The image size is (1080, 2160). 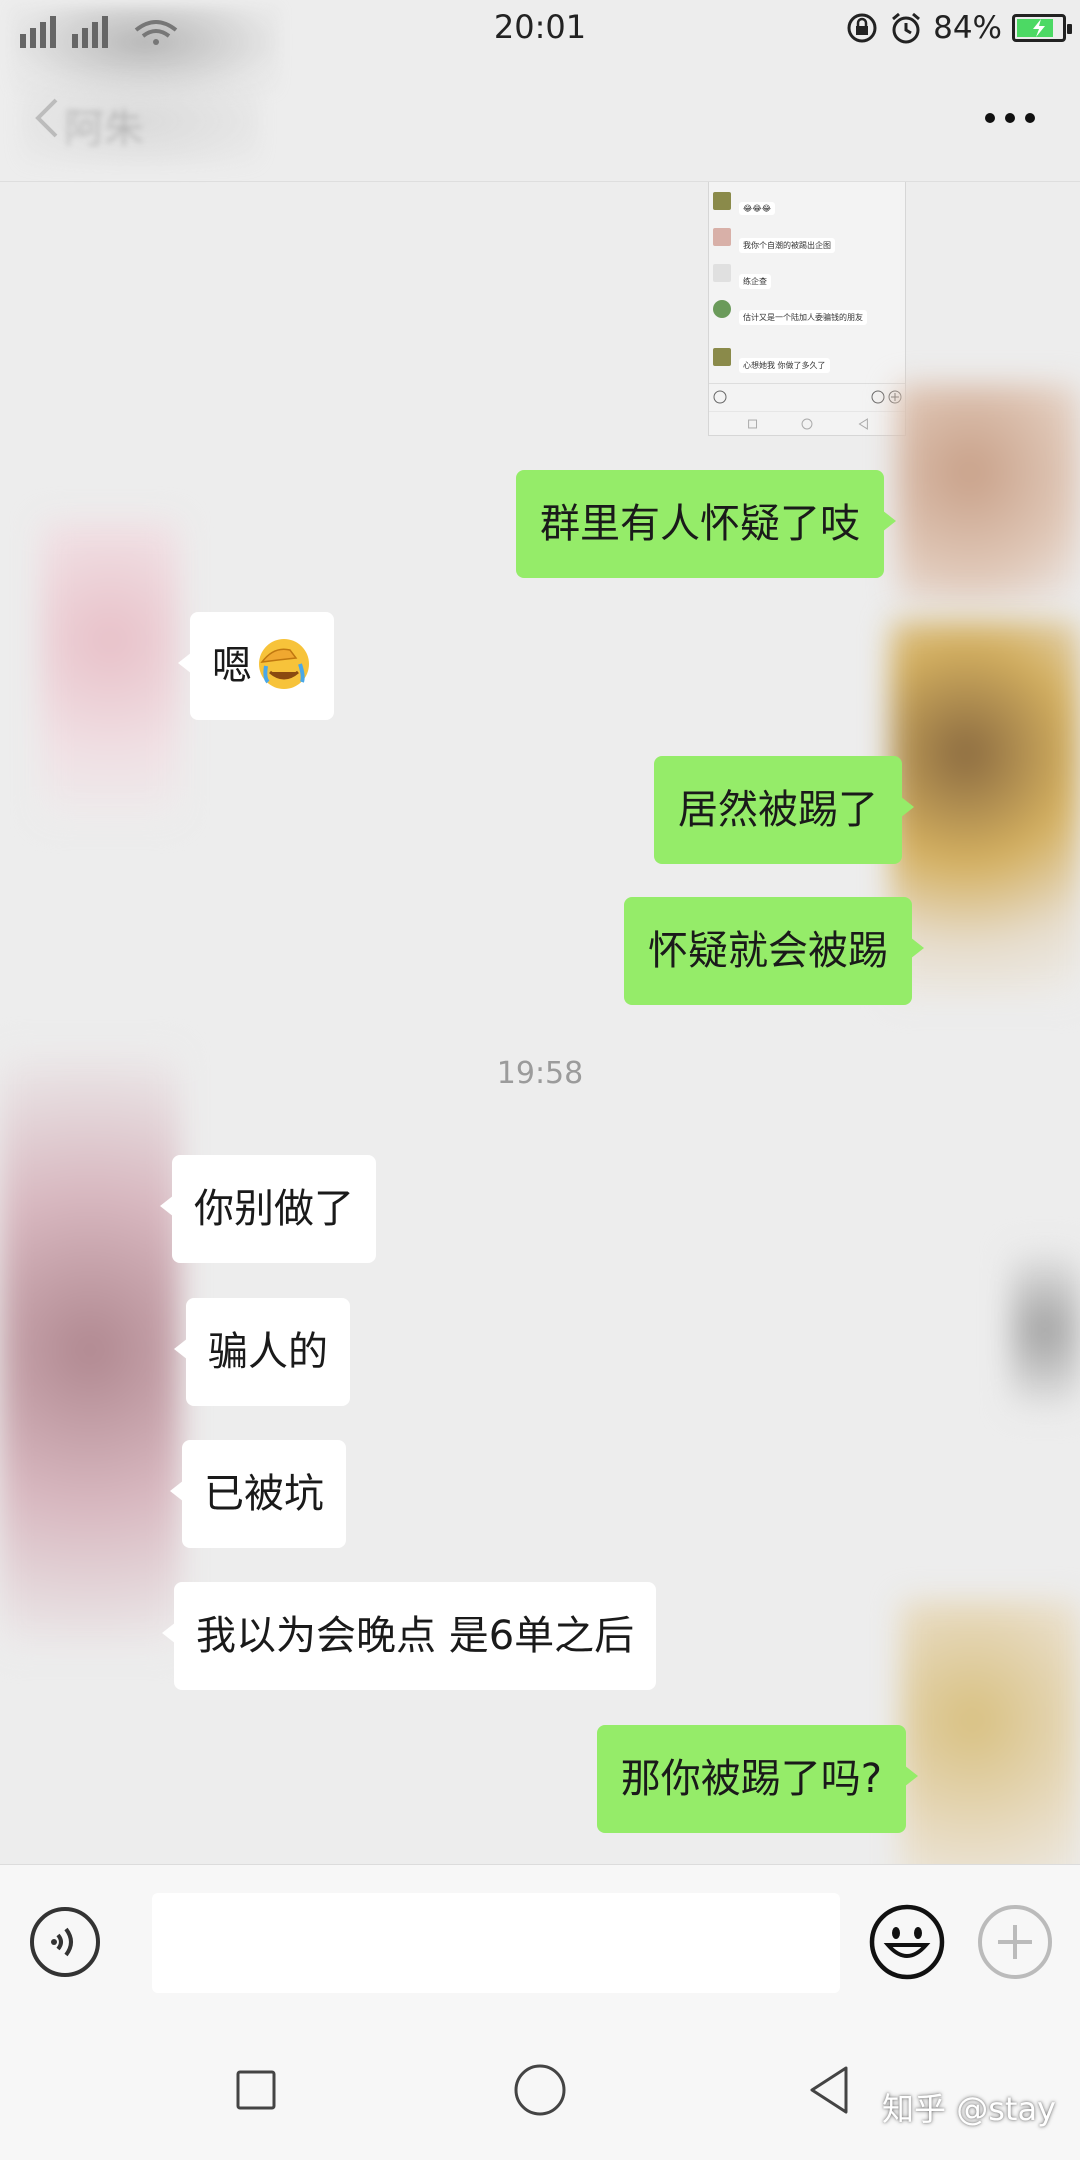 What do you see at coordinates (755, 281) in the screenshot?
I see `thumb-bubble: 练企查` at bounding box center [755, 281].